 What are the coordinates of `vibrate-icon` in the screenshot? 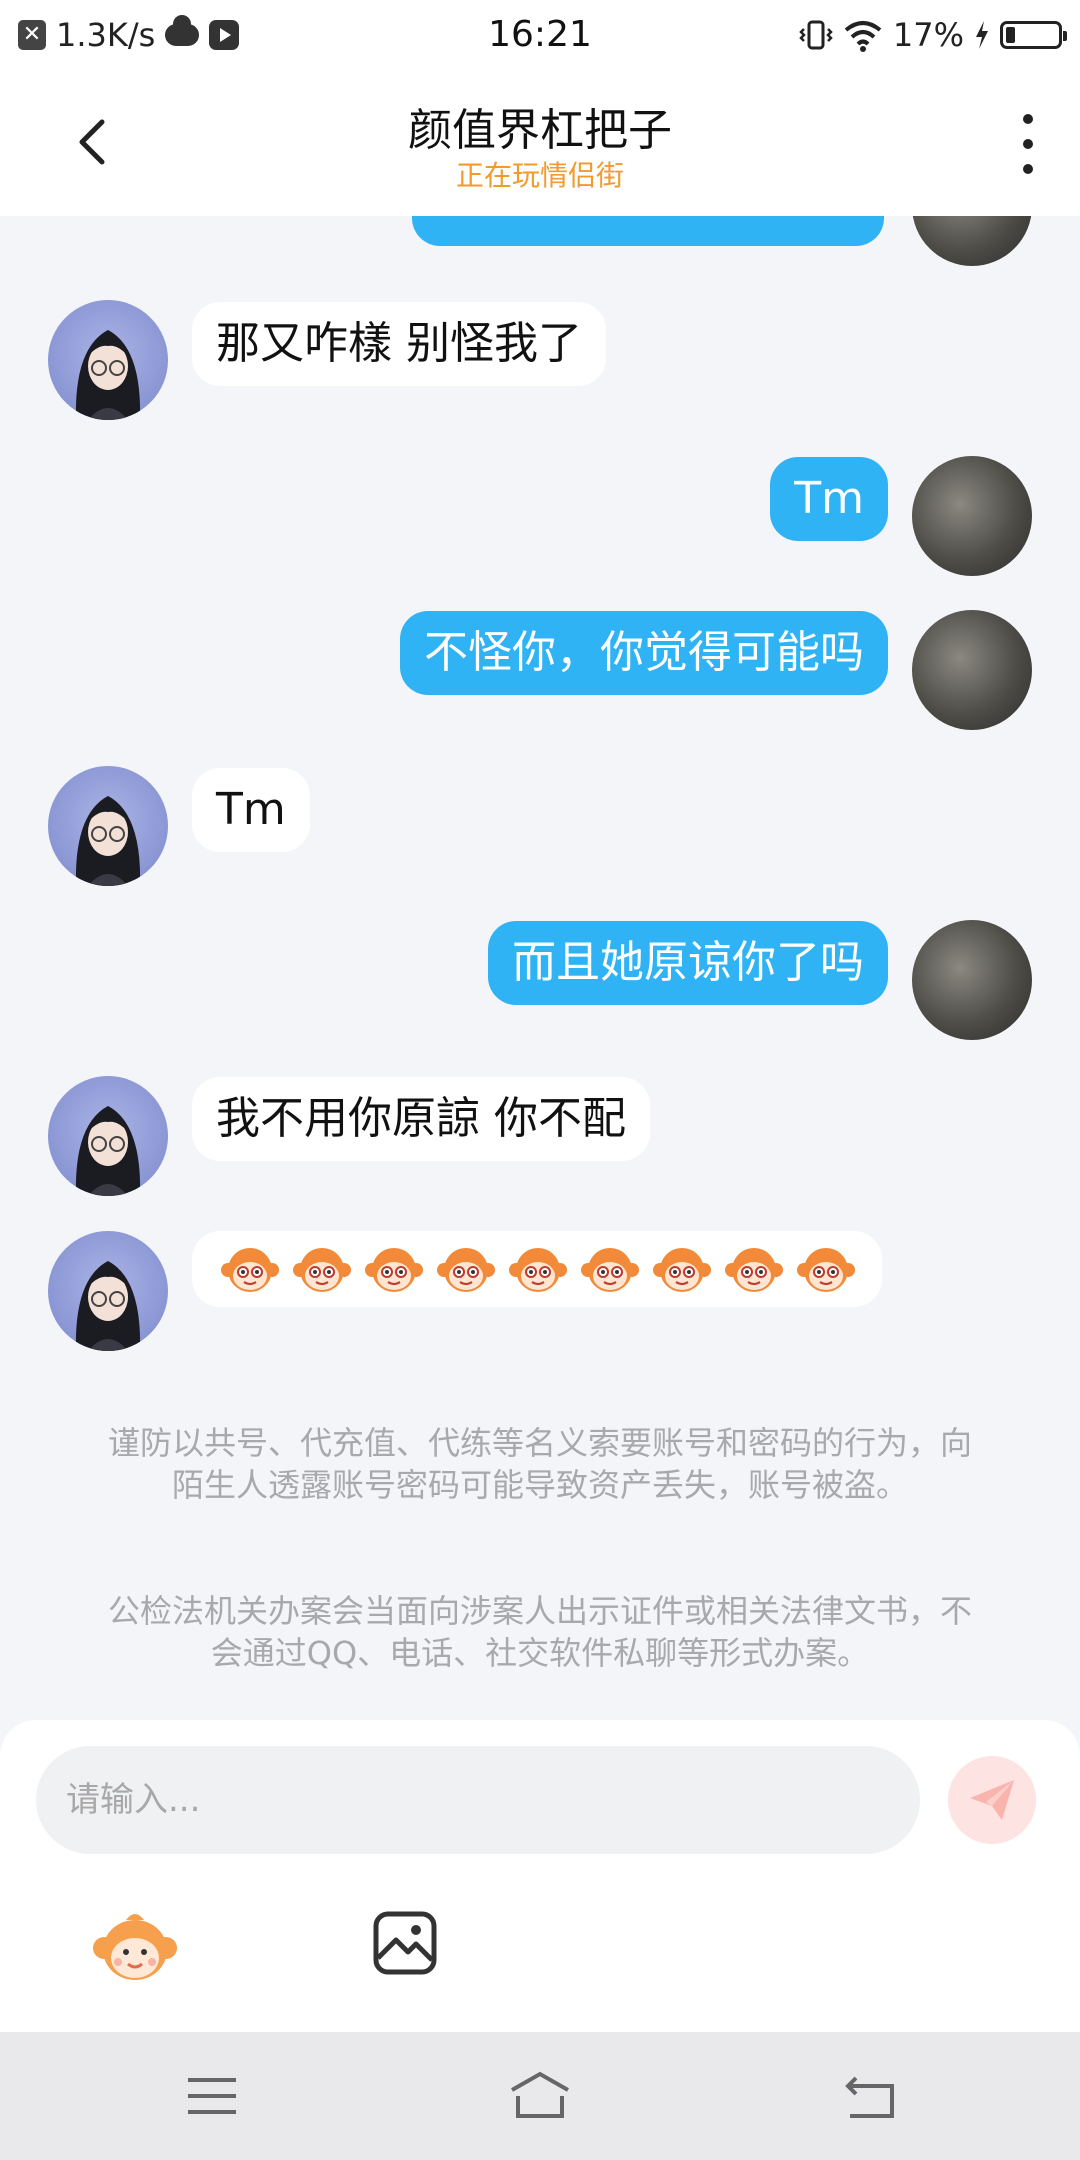 It's located at (816, 35).